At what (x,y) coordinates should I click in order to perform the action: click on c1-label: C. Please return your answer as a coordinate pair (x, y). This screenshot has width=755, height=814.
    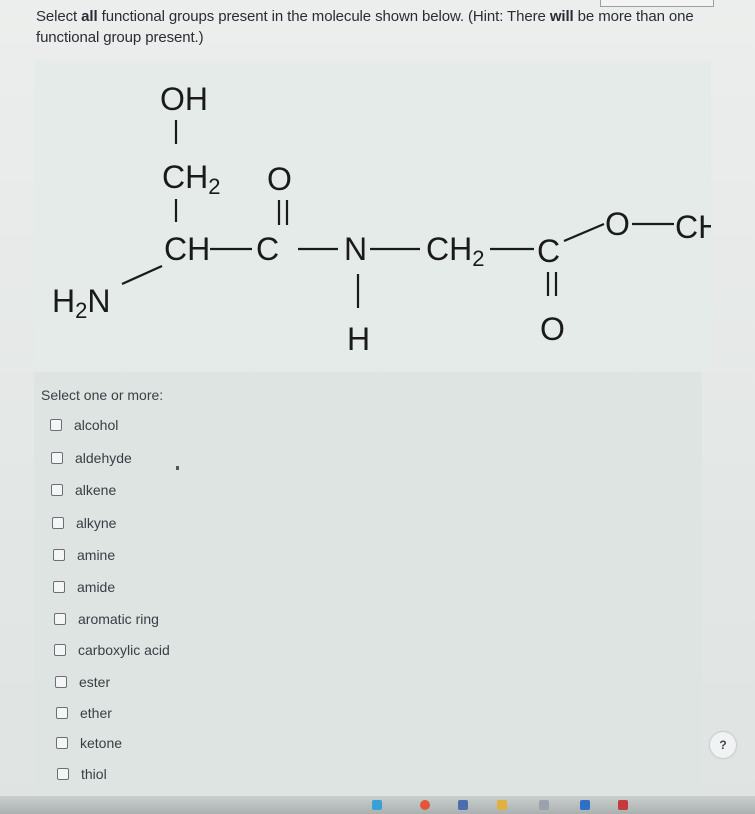
    Looking at the image, I should click on (267, 249).